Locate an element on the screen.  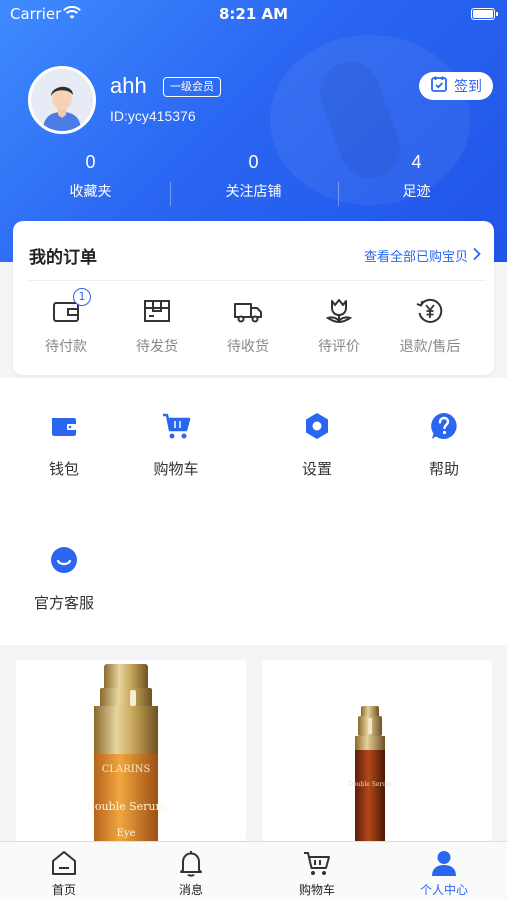
status-bar: Carrier 8:21 AM is located at coordinates (253, 14).